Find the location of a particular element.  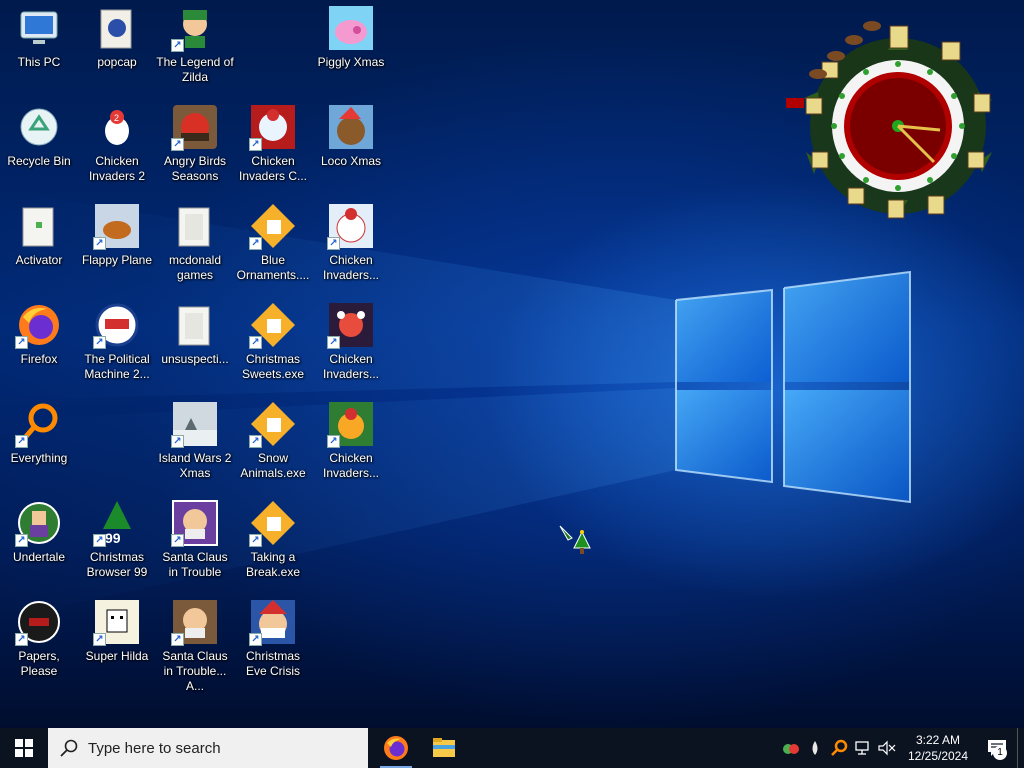

desktop-icon-christmas-browser-99: 99 ↗ Christmas Browser 99 is located at coordinates (117, 539).